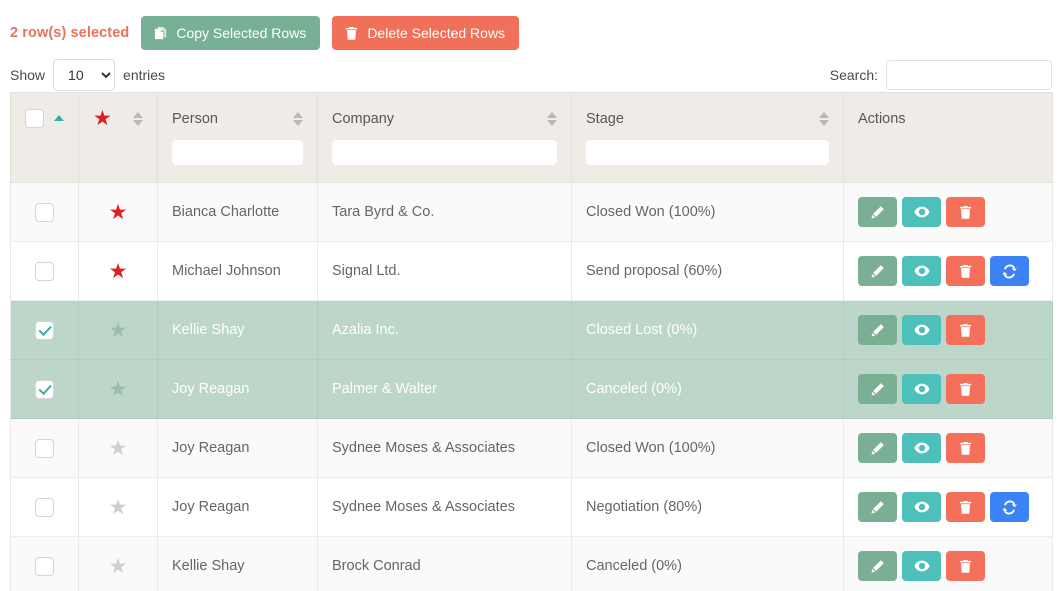 The height and width of the screenshot is (591, 1062). What do you see at coordinates (237, 271) in the screenshot?
I see `cell-person: Michael Johnson` at bounding box center [237, 271].